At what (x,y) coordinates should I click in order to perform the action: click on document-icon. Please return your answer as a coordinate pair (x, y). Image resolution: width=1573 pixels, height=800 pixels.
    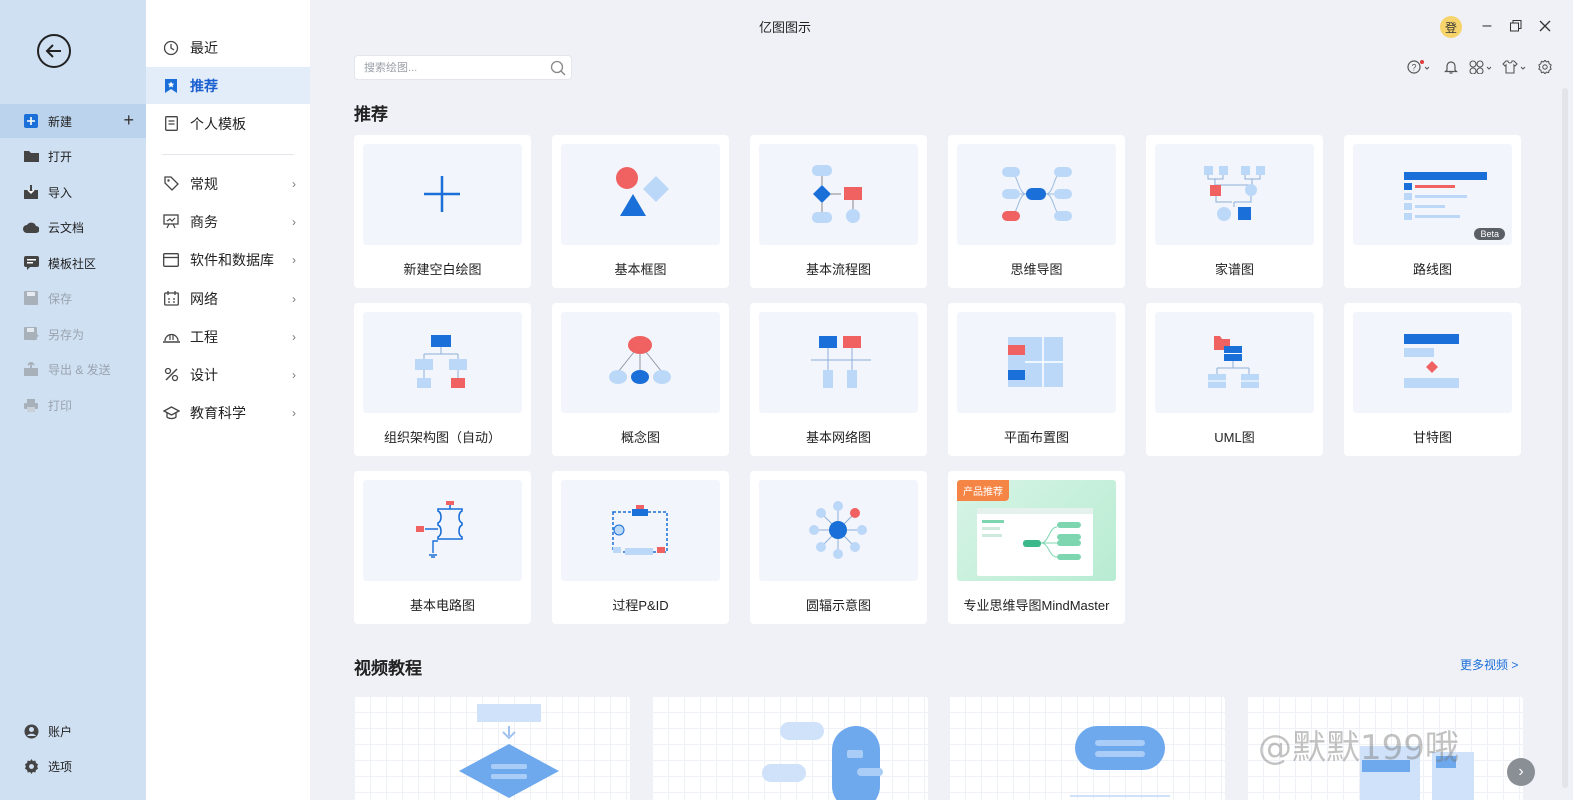
    Looking at the image, I should click on (171, 124).